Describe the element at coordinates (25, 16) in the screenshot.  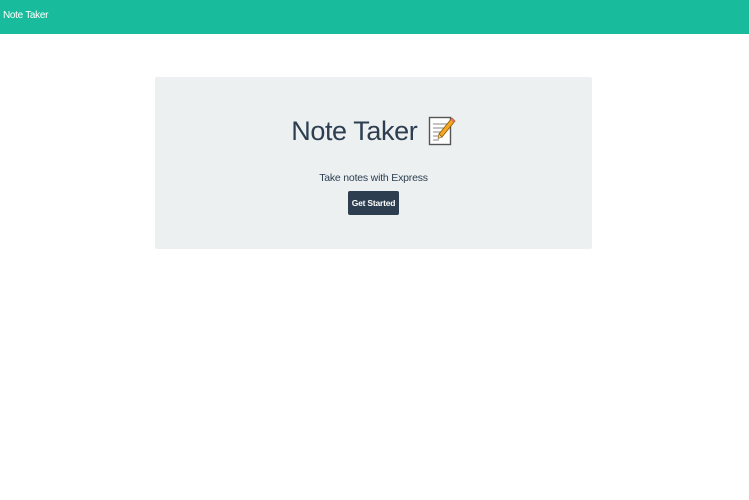
I see `navbar-brand-link: Note Taker` at that location.